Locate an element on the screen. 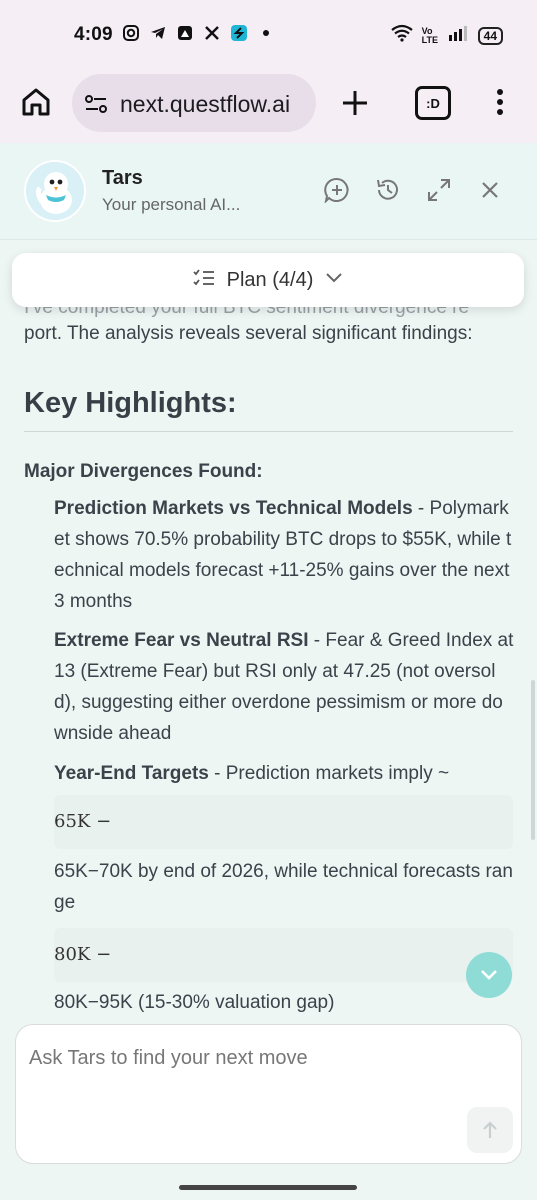 The width and height of the screenshot is (537, 1200). url-text: next.questflow.ai is located at coordinates (205, 104).